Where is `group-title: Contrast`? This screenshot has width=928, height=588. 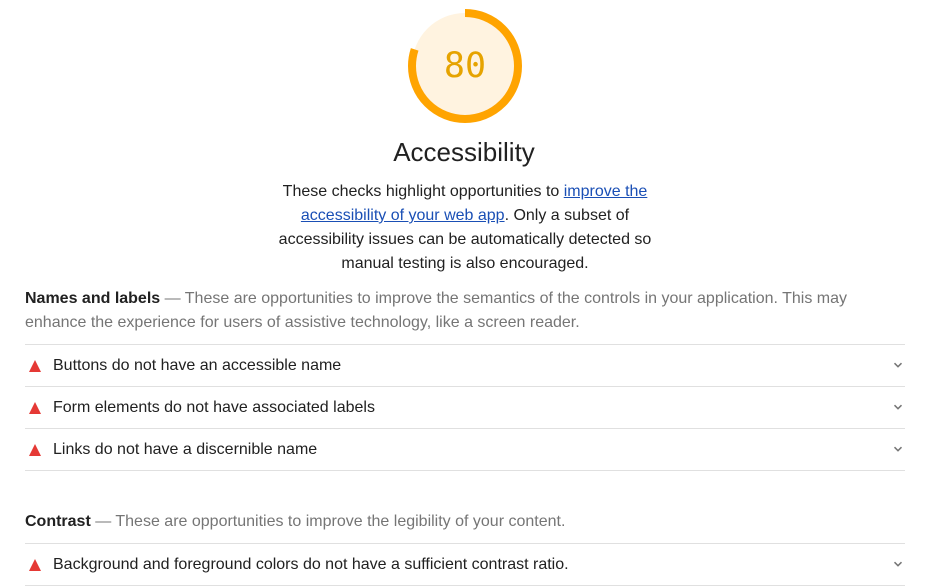 group-title: Contrast is located at coordinates (58, 521).